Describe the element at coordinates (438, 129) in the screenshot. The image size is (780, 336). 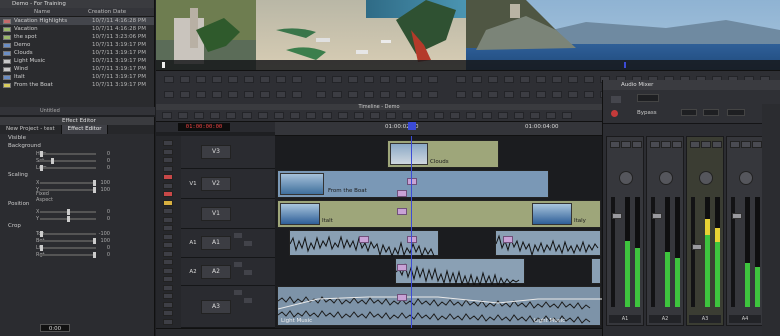
I see `timeline-ruler: 01:00:02:00 01:00:04:00` at that location.